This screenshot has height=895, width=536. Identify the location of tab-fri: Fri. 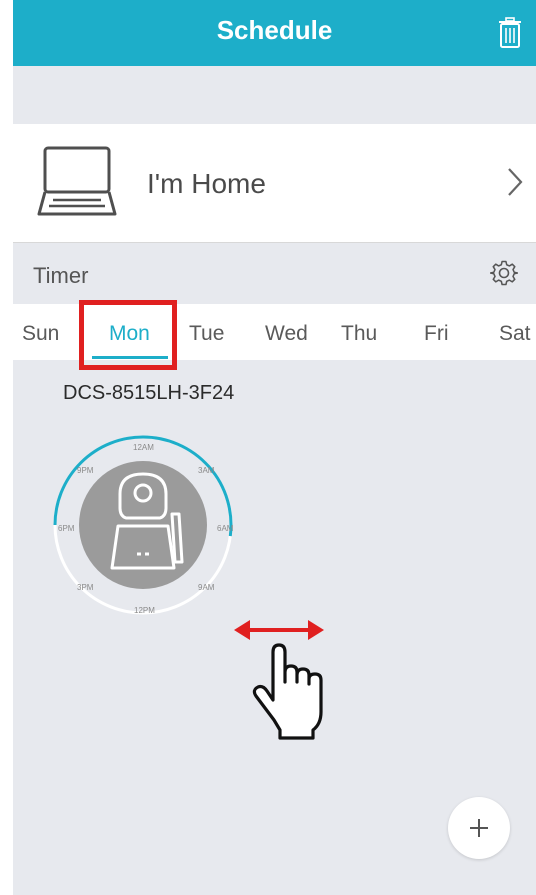
(436, 334).